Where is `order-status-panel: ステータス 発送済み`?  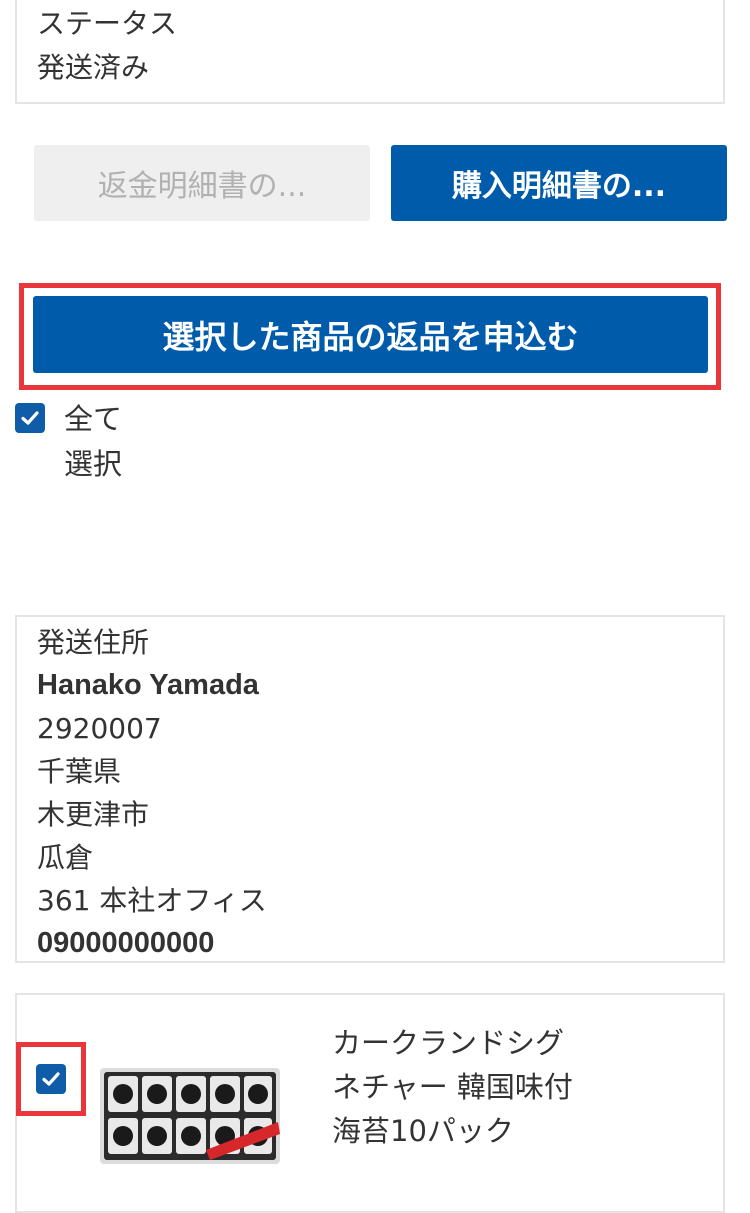 order-status-panel: ステータス 発送済み is located at coordinates (370, 52).